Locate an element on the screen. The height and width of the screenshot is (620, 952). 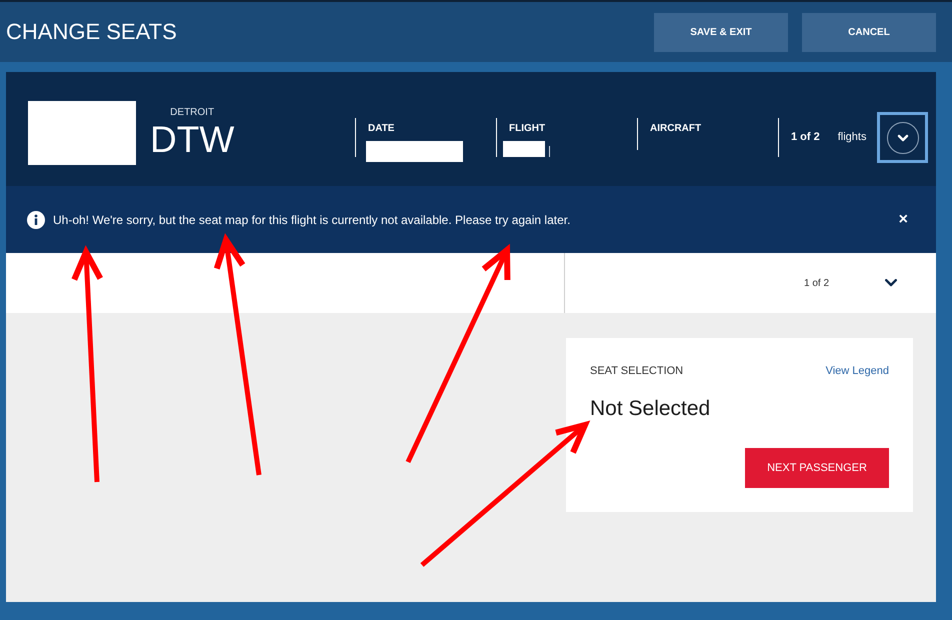
city-name: DETROIT is located at coordinates (192, 113).